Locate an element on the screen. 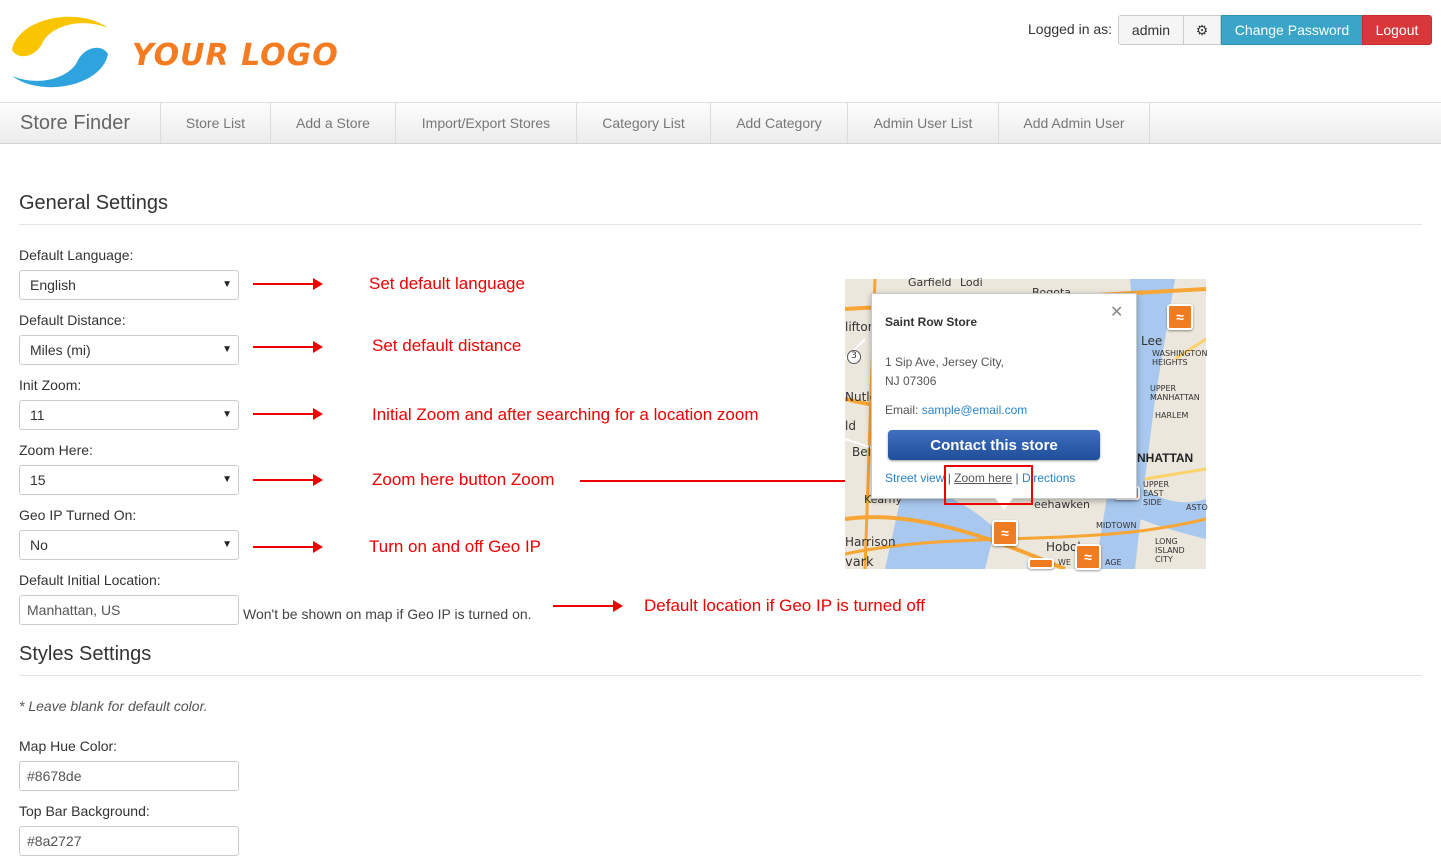 The height and width of the screenshot is (856, 1441). map-label: UPPER EAST SIDE is located at coordinates (1156, 493).